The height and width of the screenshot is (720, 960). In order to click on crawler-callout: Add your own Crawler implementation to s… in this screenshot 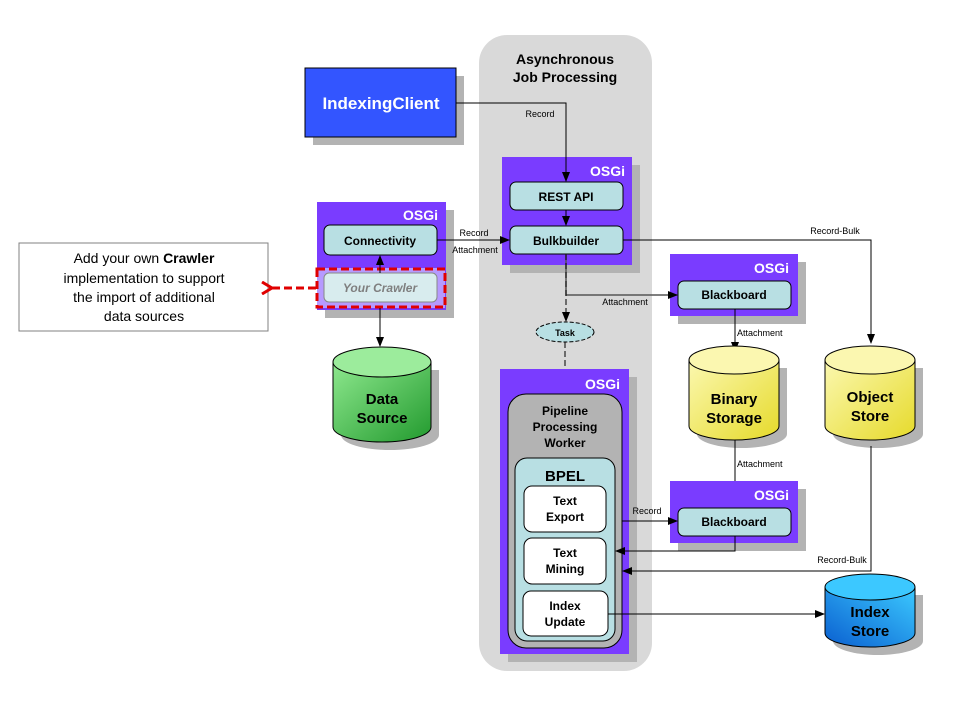, I will do `click(167, 287)`.